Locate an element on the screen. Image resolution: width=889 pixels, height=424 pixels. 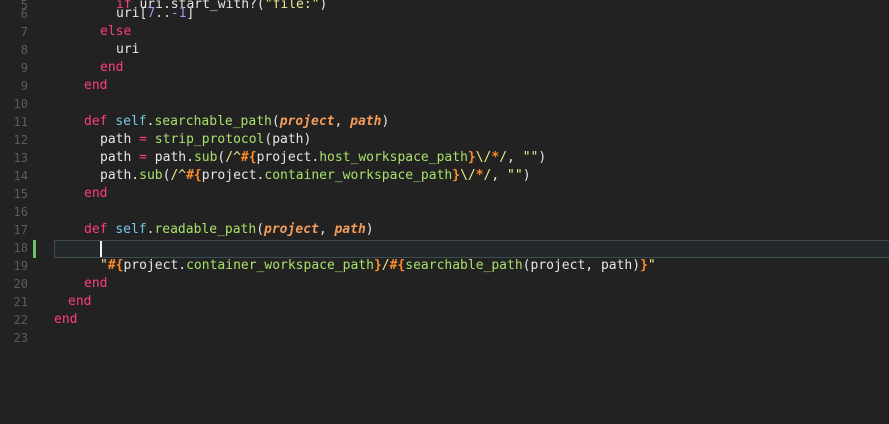
code-token: readable_path is located at coordinates (205, 229).